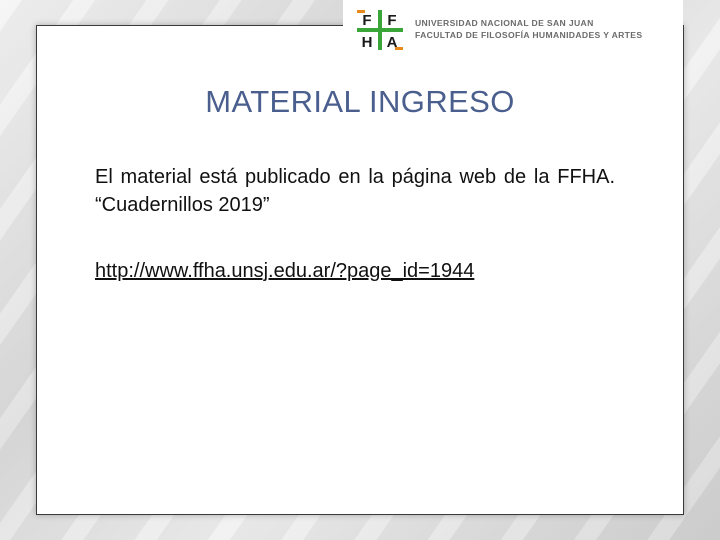  What do you see at coordinates (367, 42) in the screenshot?
I see `logo-letter-3: H` at bounding box center [367, 42].